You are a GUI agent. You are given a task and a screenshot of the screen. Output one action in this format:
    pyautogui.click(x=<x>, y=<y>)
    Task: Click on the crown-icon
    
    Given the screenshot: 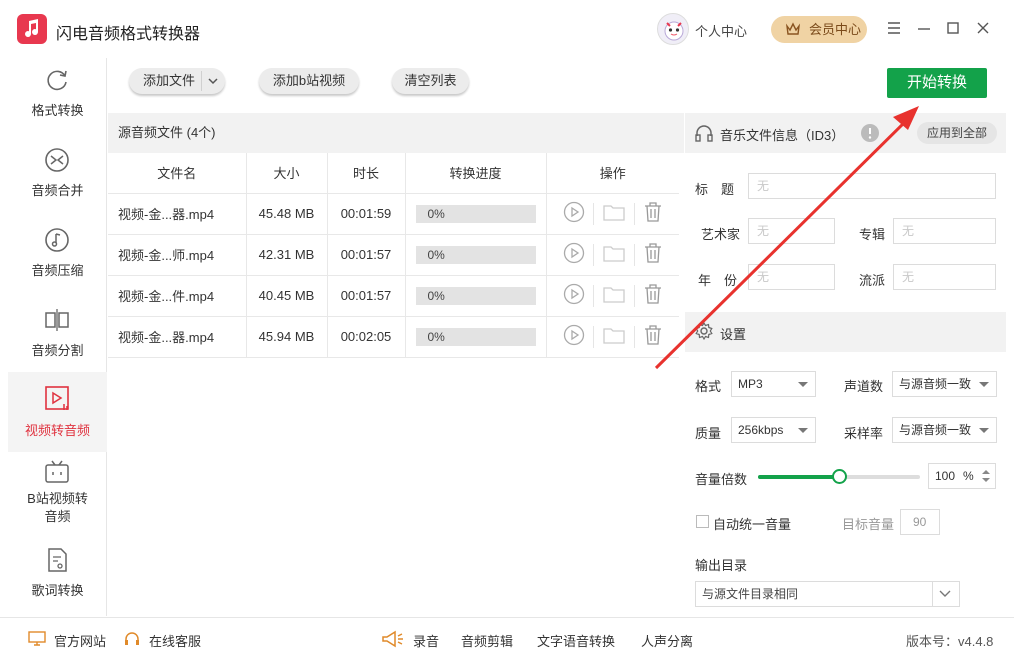 What is the action you would take?
    pyautogui.click(x=793, y=28)
    